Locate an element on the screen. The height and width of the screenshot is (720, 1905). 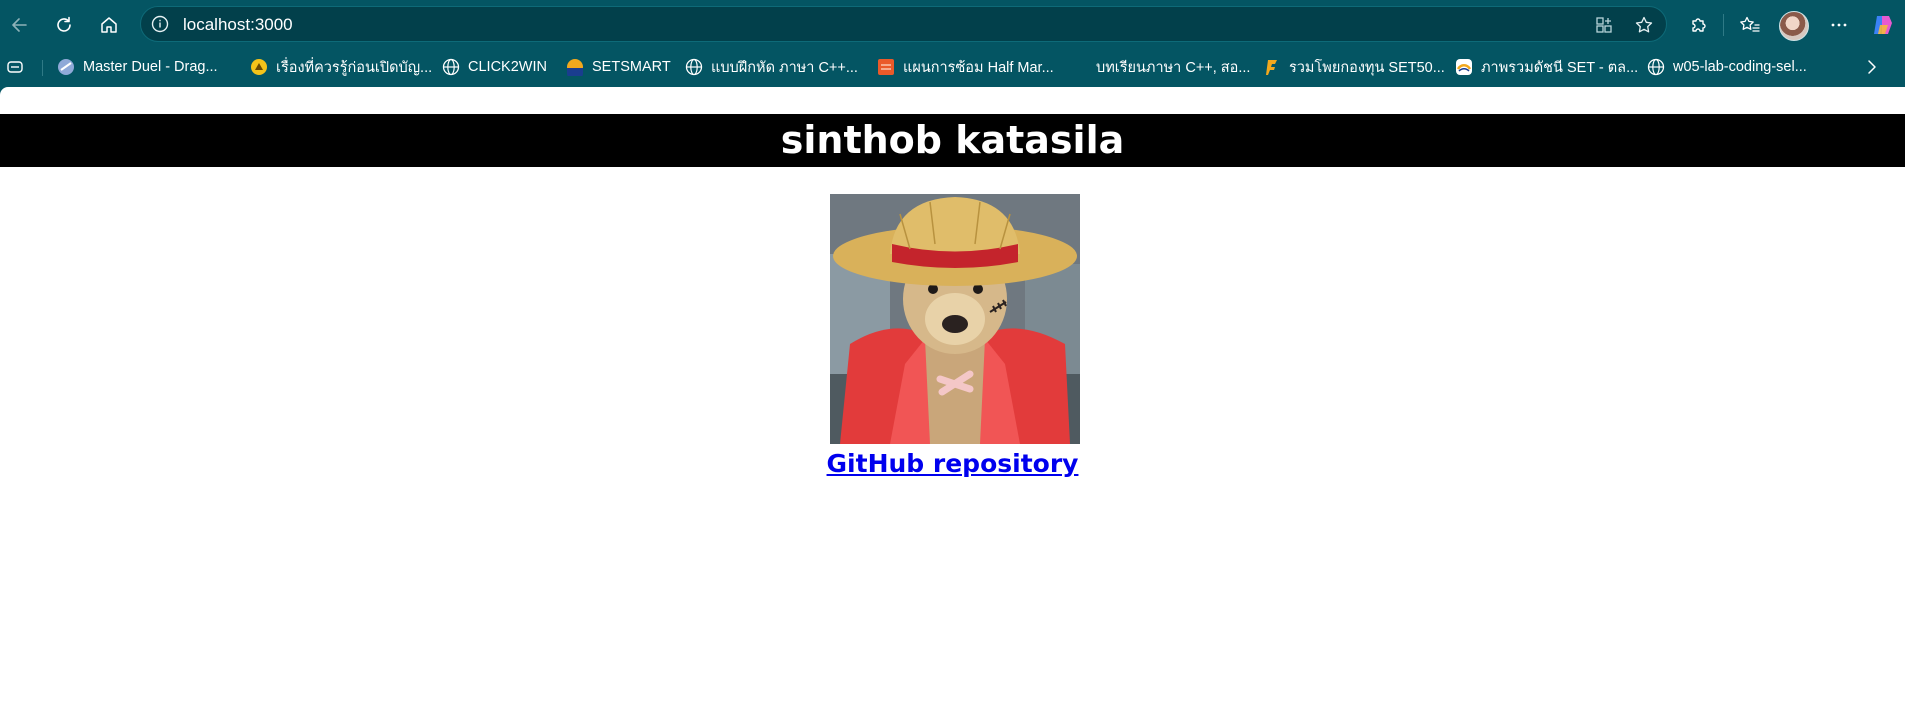
bank-icon is located at coordinates (259, 67).